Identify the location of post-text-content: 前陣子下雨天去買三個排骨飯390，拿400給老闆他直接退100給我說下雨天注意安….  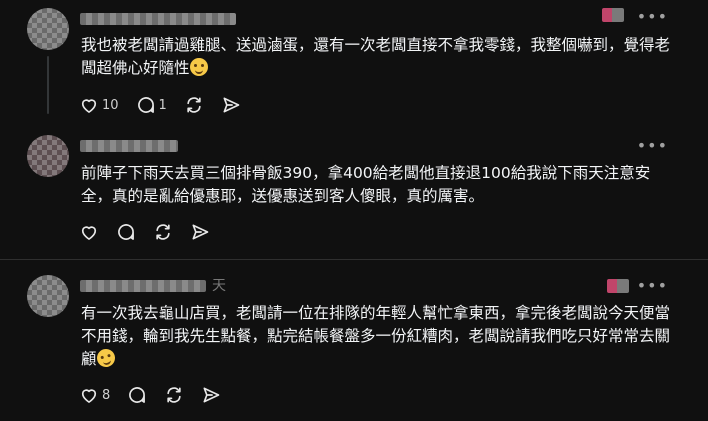
(366, 184).